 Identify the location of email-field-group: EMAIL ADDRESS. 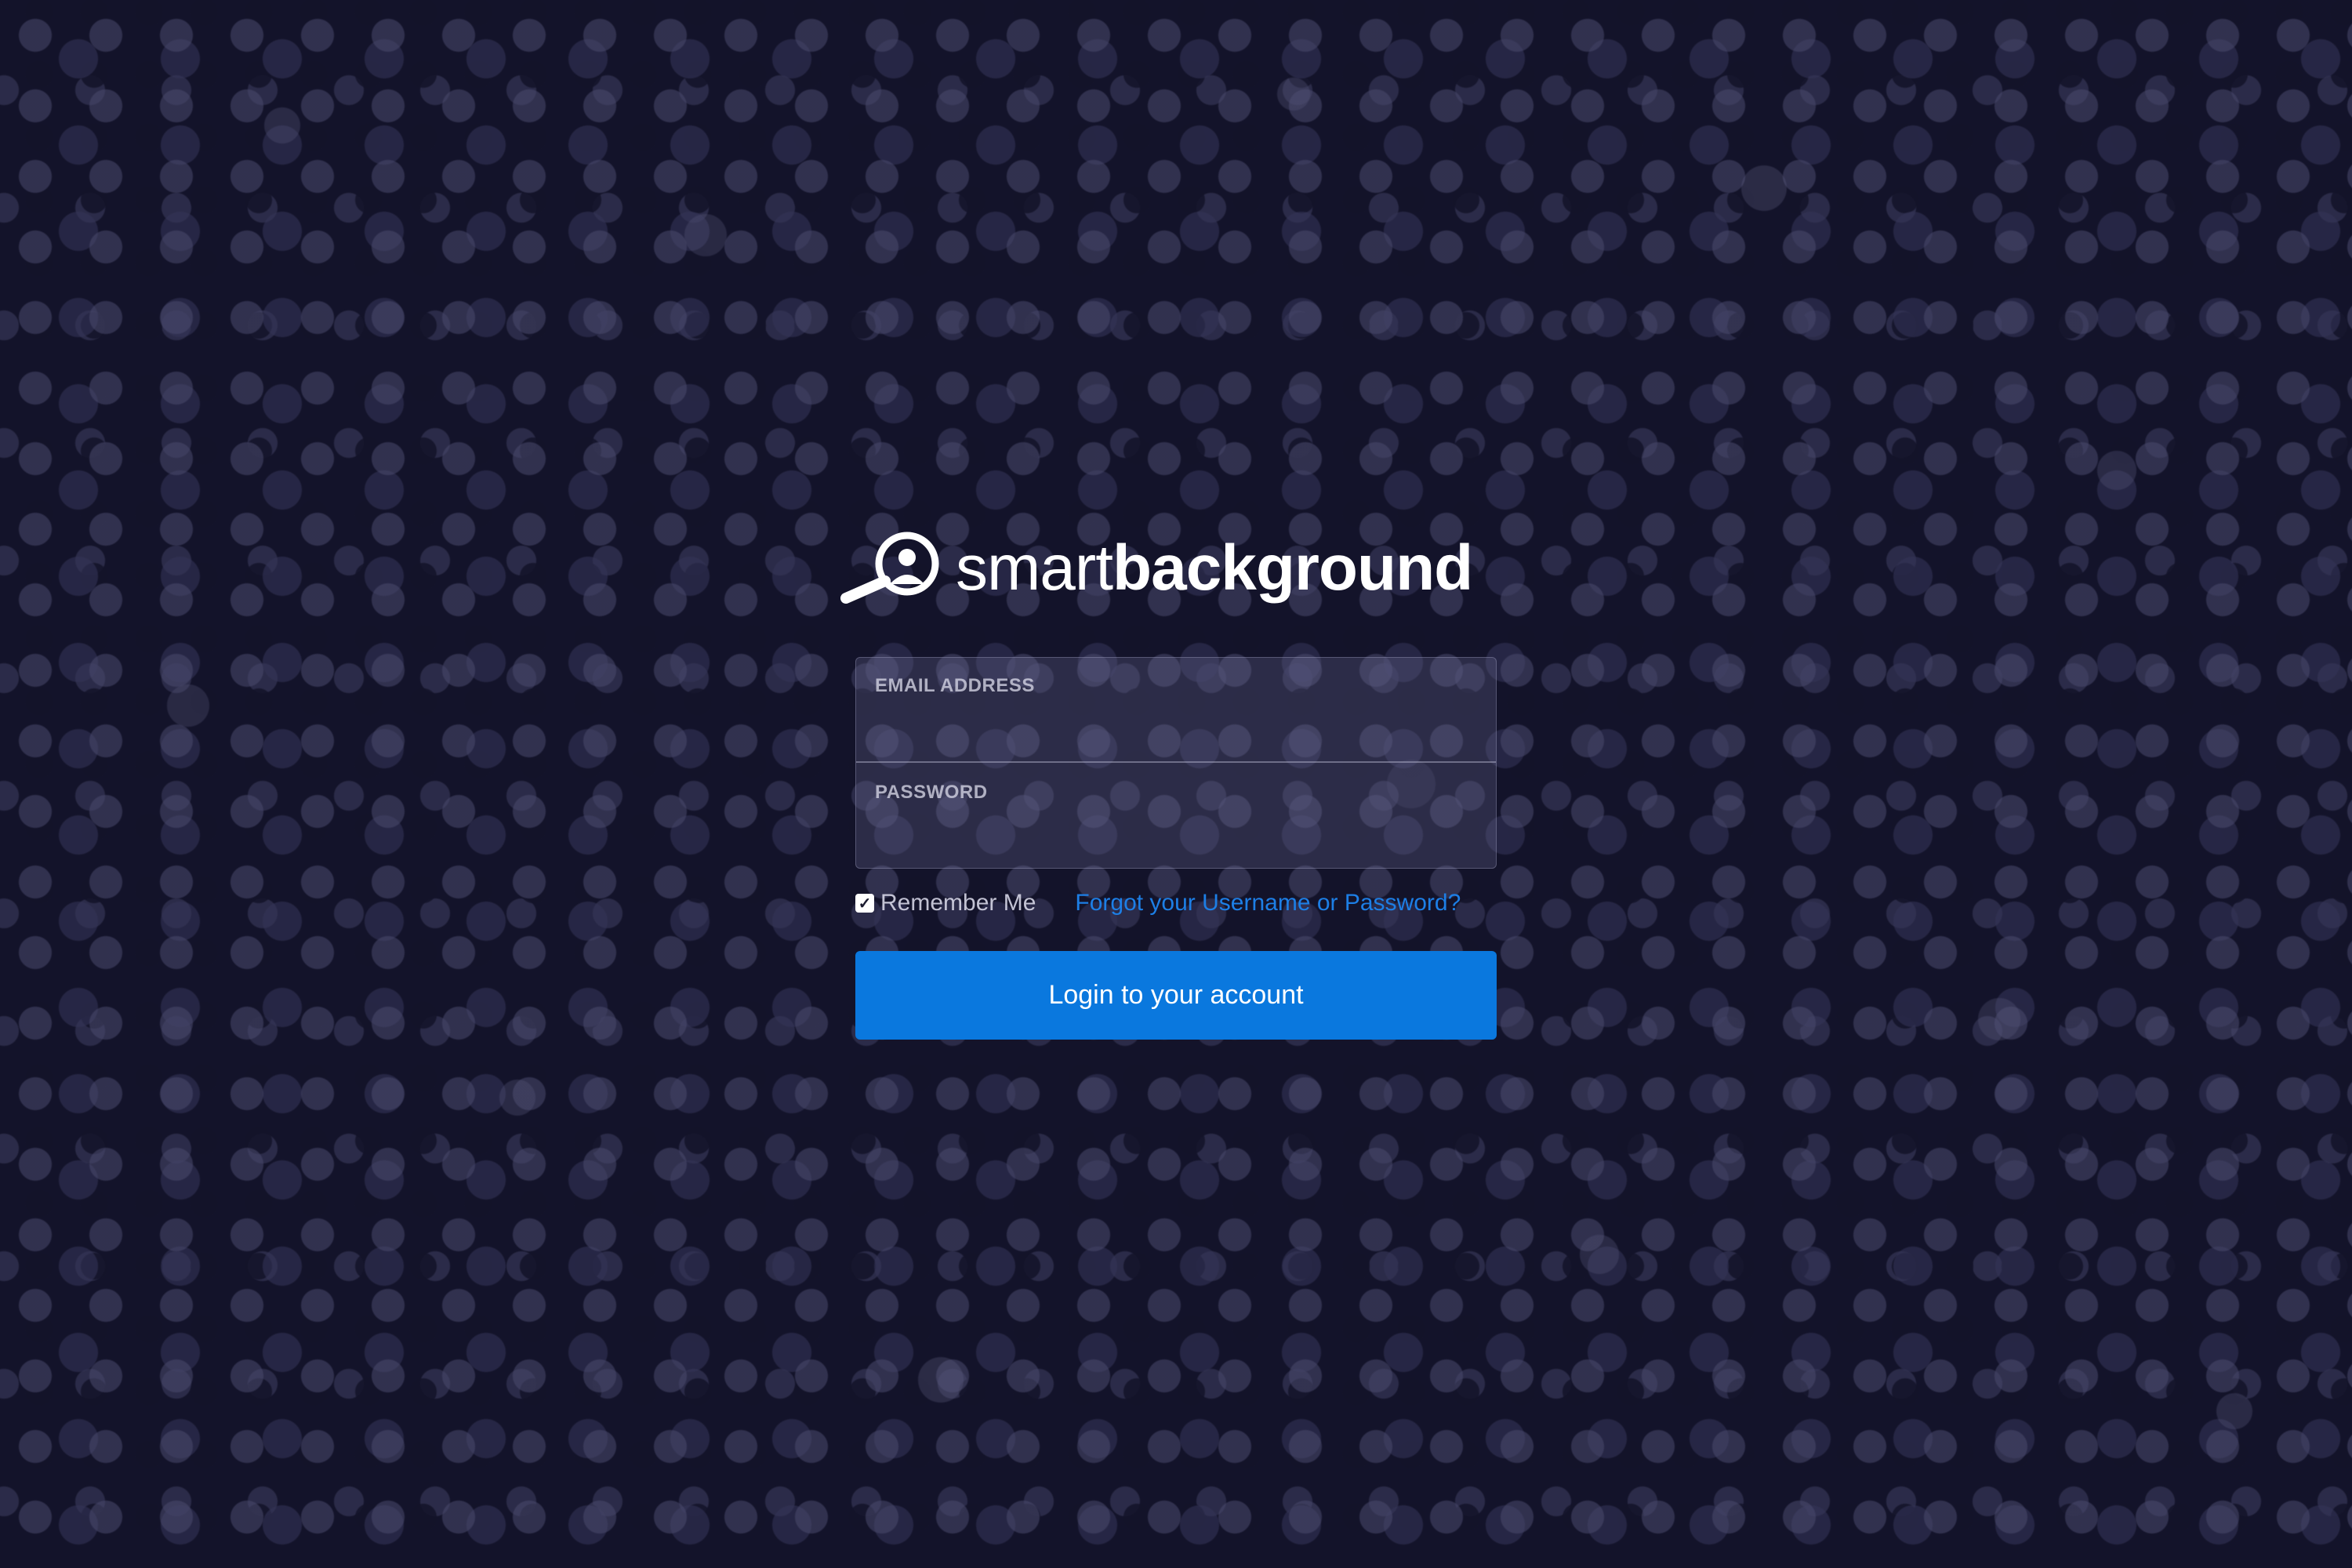
(1176, 710).